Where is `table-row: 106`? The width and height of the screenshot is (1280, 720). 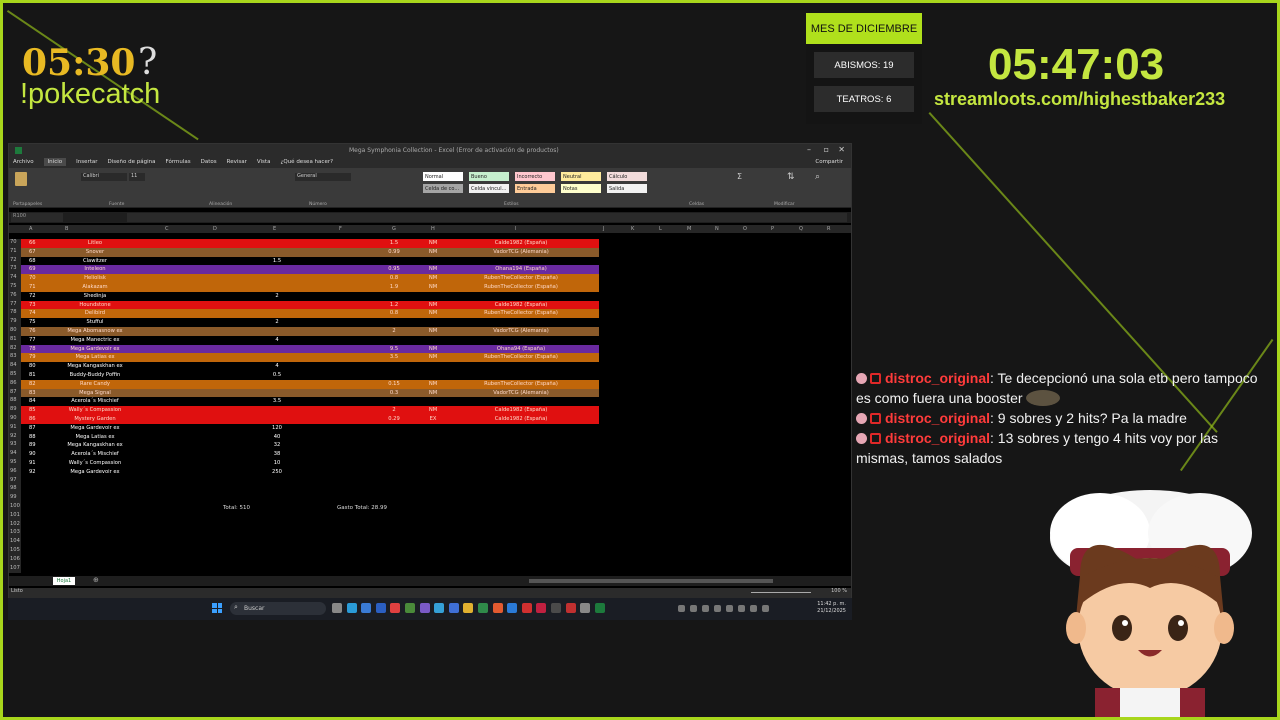 table-row: 106 is located at coordinates (304, 560).